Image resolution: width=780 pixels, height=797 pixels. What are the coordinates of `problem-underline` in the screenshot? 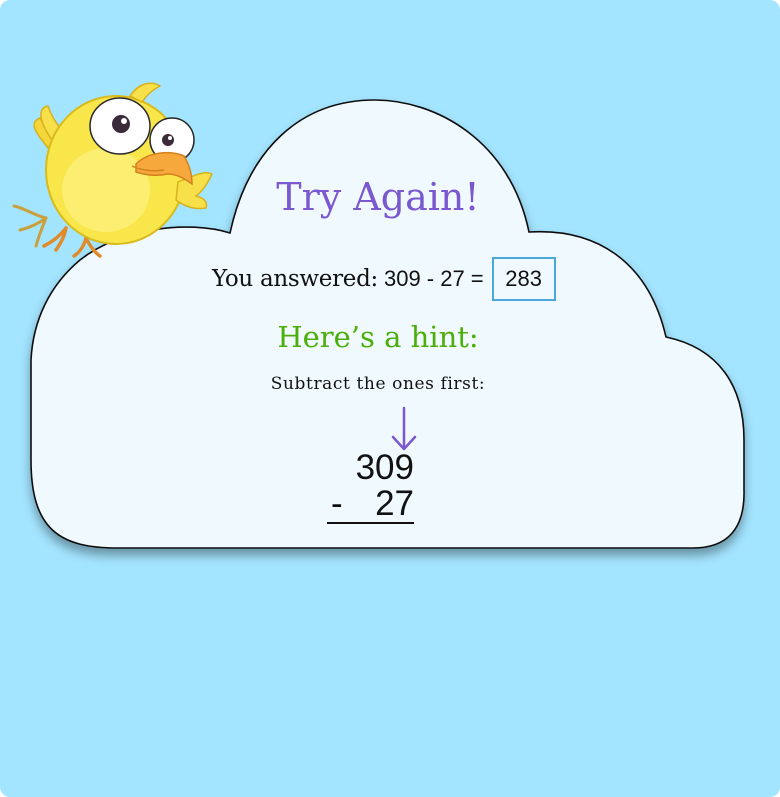 It's located at (370, 523).